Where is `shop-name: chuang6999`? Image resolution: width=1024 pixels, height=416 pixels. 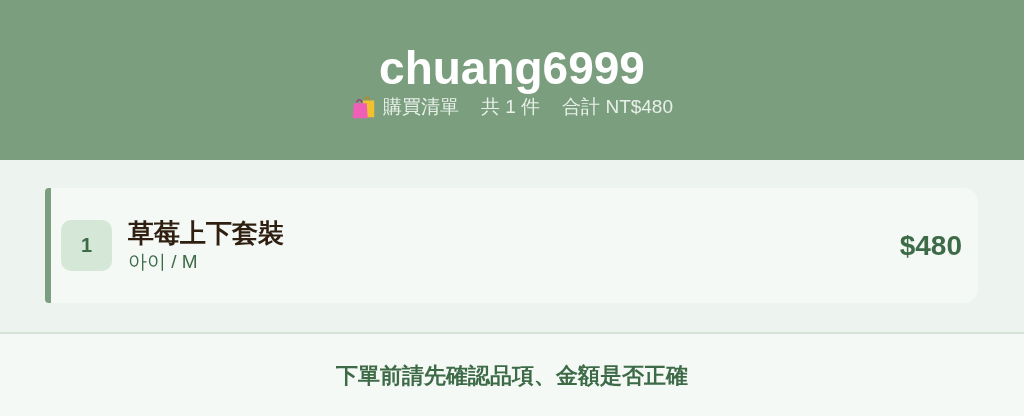 shop-name: chuang6999 is located at coordinates (512, 68).